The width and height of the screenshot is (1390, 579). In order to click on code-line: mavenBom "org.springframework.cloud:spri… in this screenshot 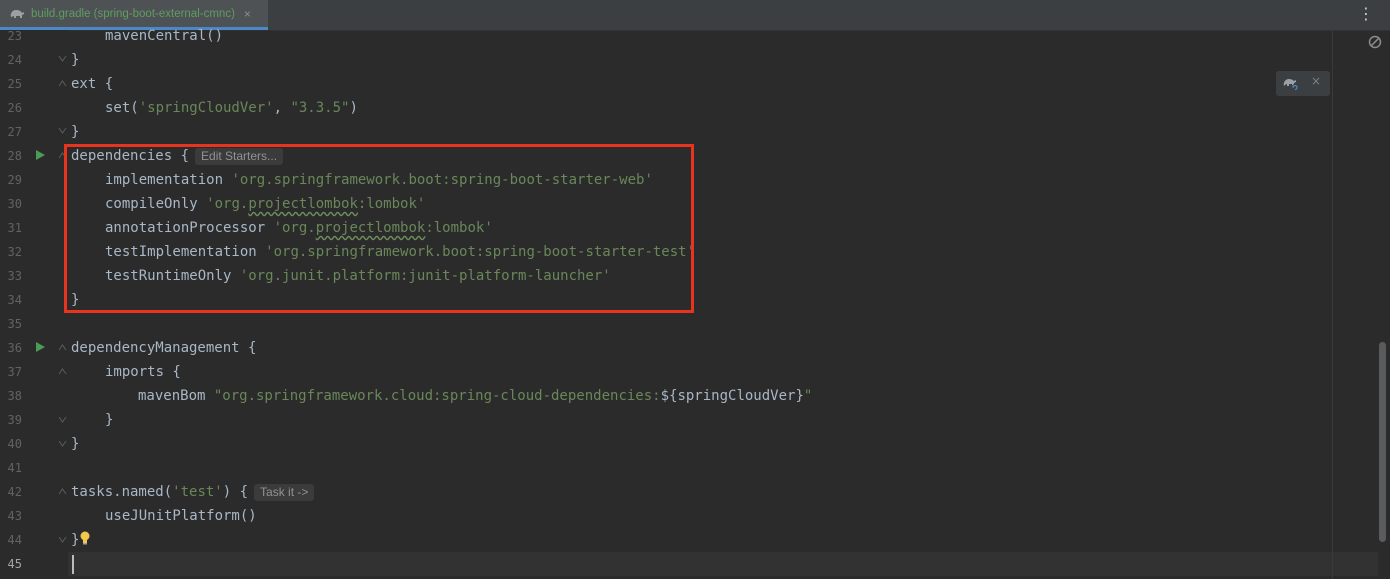, I will do `click(475, 396)`.